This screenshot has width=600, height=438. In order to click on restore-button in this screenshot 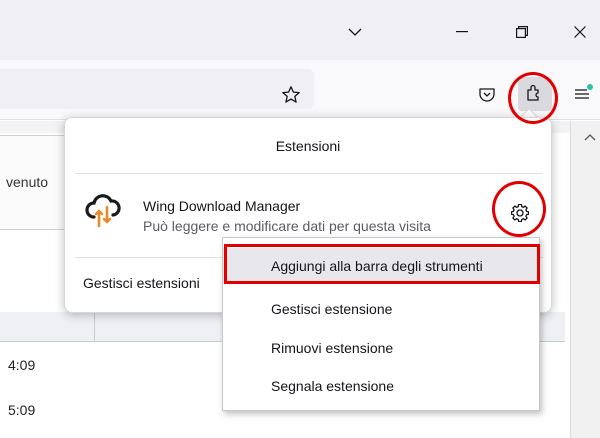, I will do `click(522, 32)`.